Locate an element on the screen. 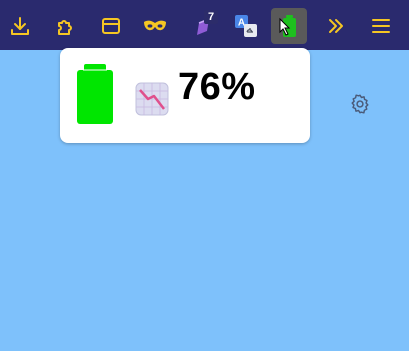 The image size is (409, 351). gear-icon is located at coordinates (360, 106).